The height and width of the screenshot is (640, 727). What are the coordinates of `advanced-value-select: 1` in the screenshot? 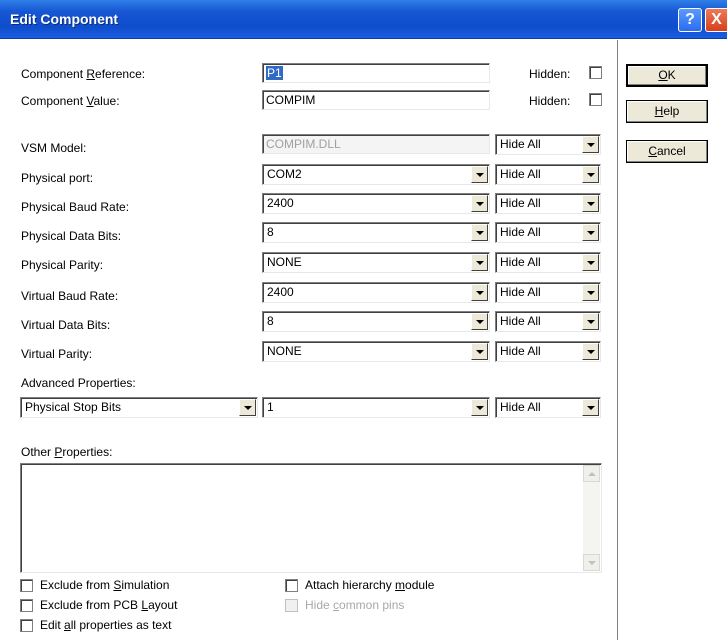 It's located at (376, 407).